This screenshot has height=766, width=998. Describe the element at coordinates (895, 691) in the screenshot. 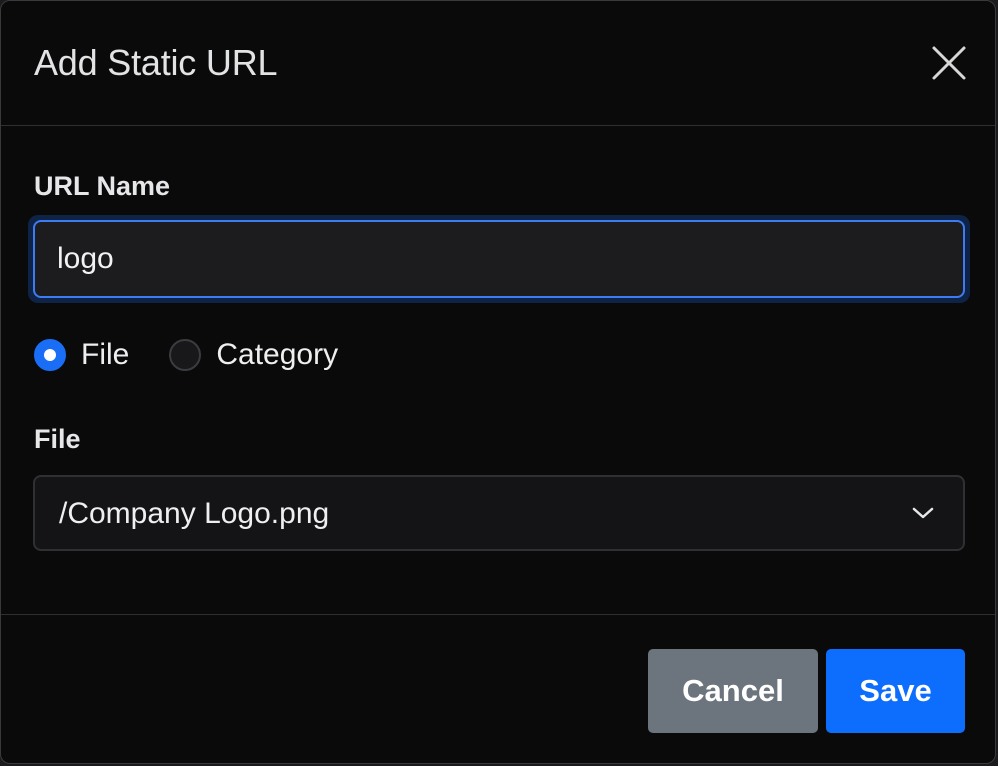

I see `save-button: Save` at that location.